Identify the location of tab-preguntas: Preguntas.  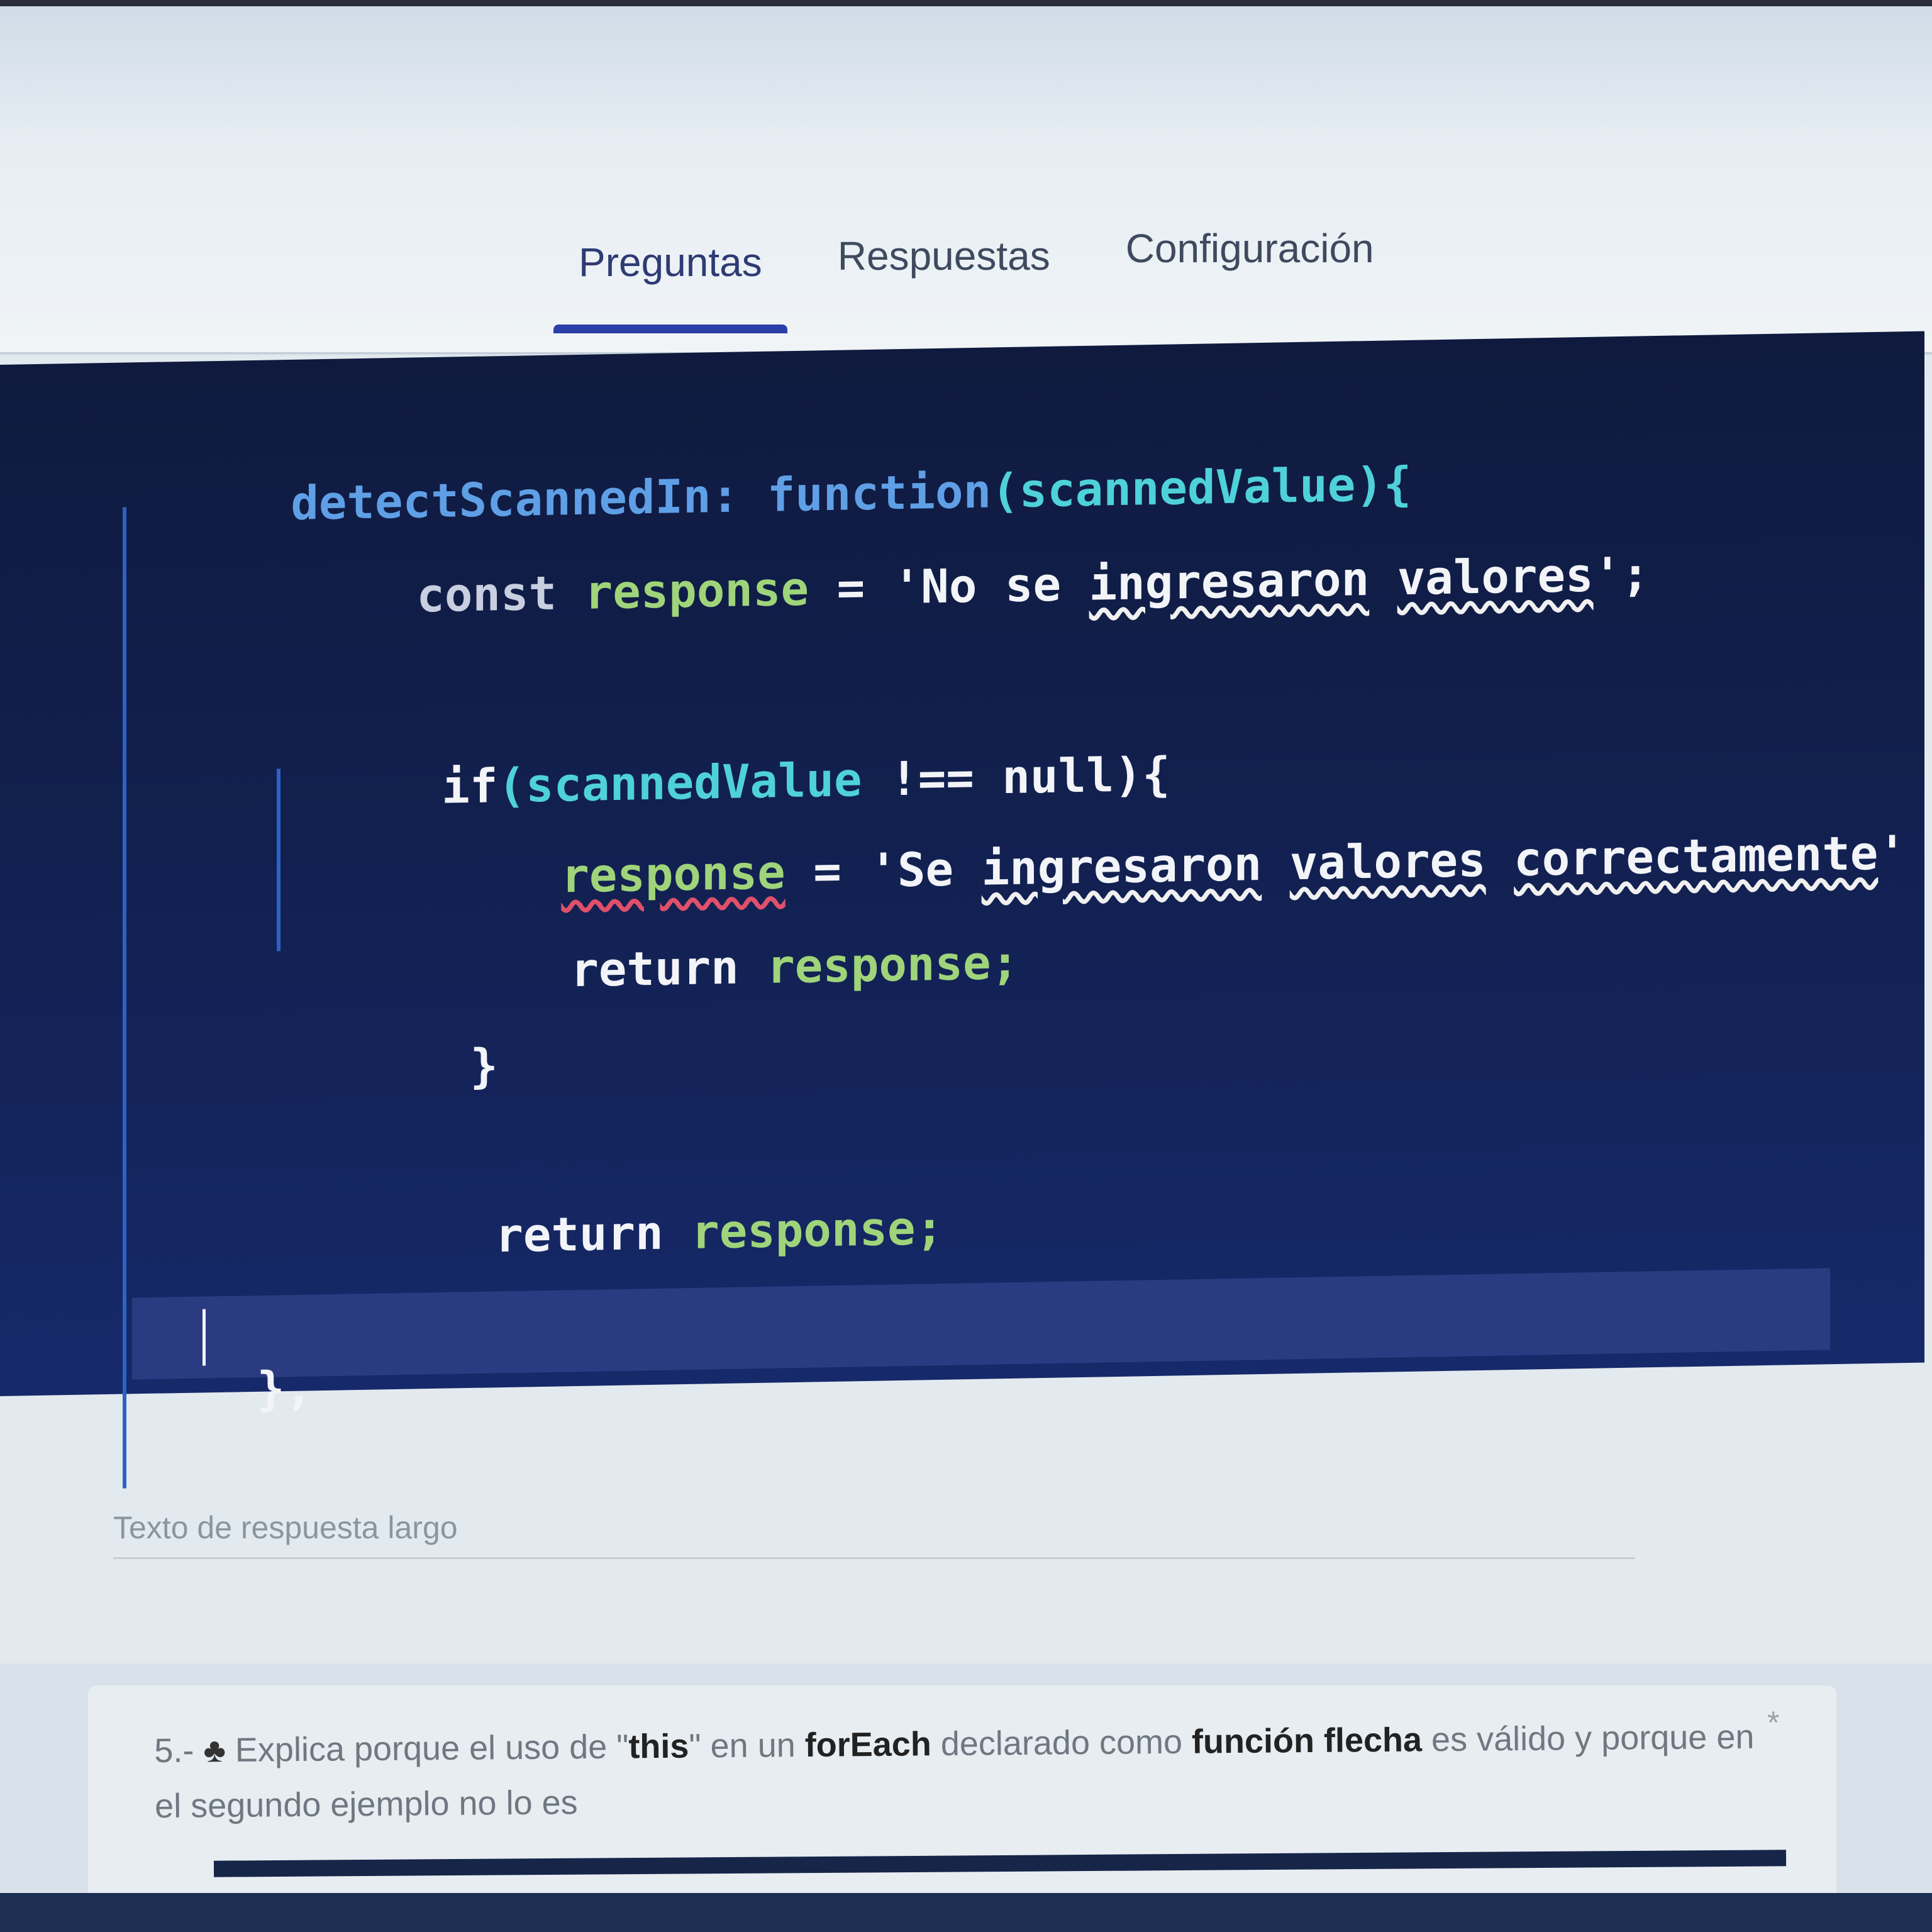
(670, 279).